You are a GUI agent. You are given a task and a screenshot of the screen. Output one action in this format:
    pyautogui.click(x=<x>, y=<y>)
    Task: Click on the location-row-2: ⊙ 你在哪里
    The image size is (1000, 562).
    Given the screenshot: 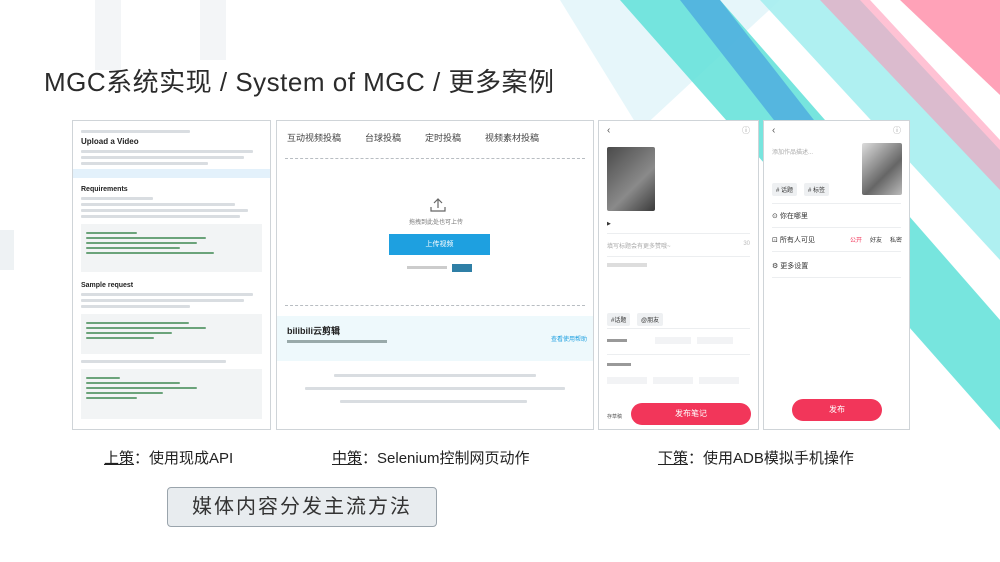 What is the action you would take?
    pyautogui.click(x=790, y=216)
    